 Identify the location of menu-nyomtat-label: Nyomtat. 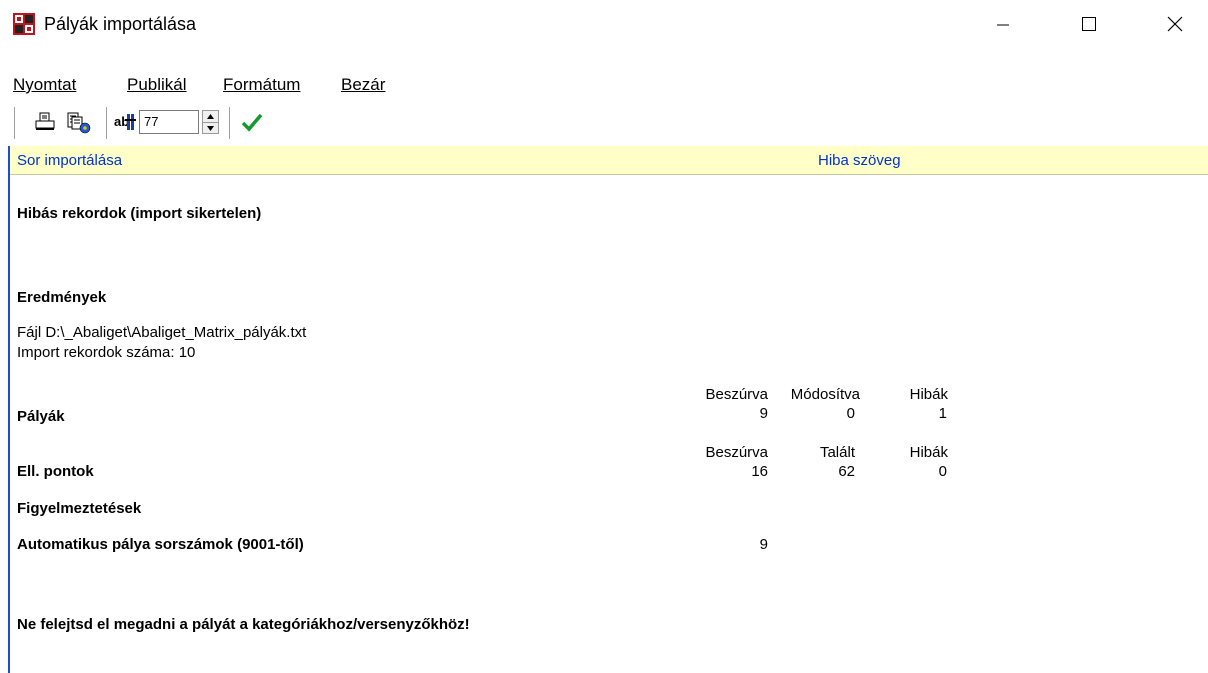
(45, 84).